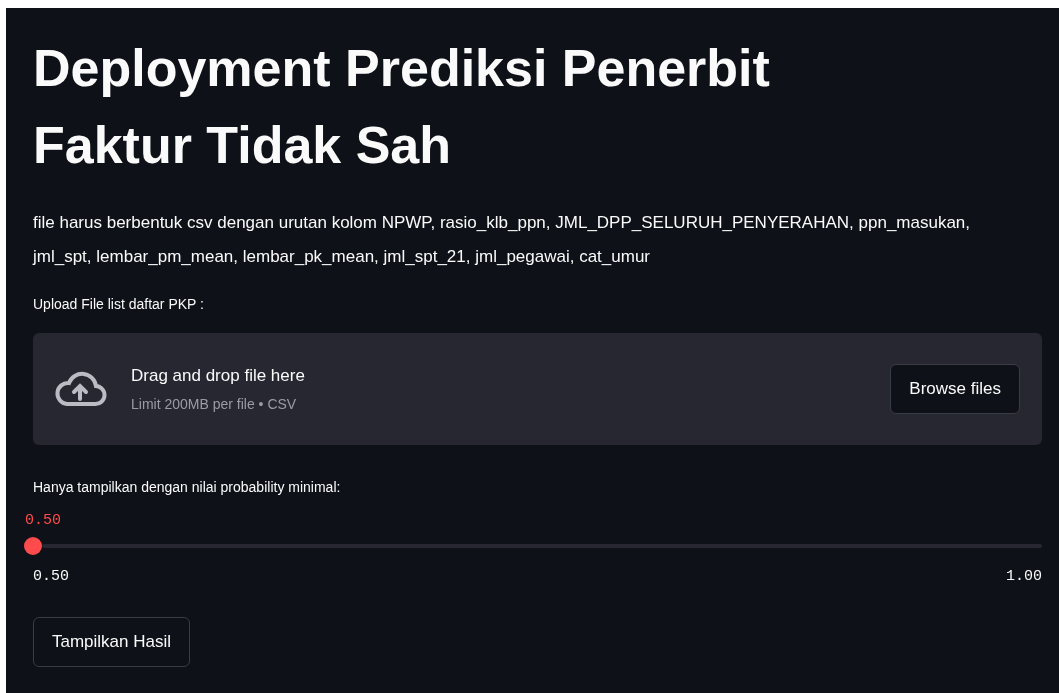  What do you see at coordinates (218, 375) in the screenshot?
I see `drop-instruction: Drag and drop file here` at bounding box center [218, 375].